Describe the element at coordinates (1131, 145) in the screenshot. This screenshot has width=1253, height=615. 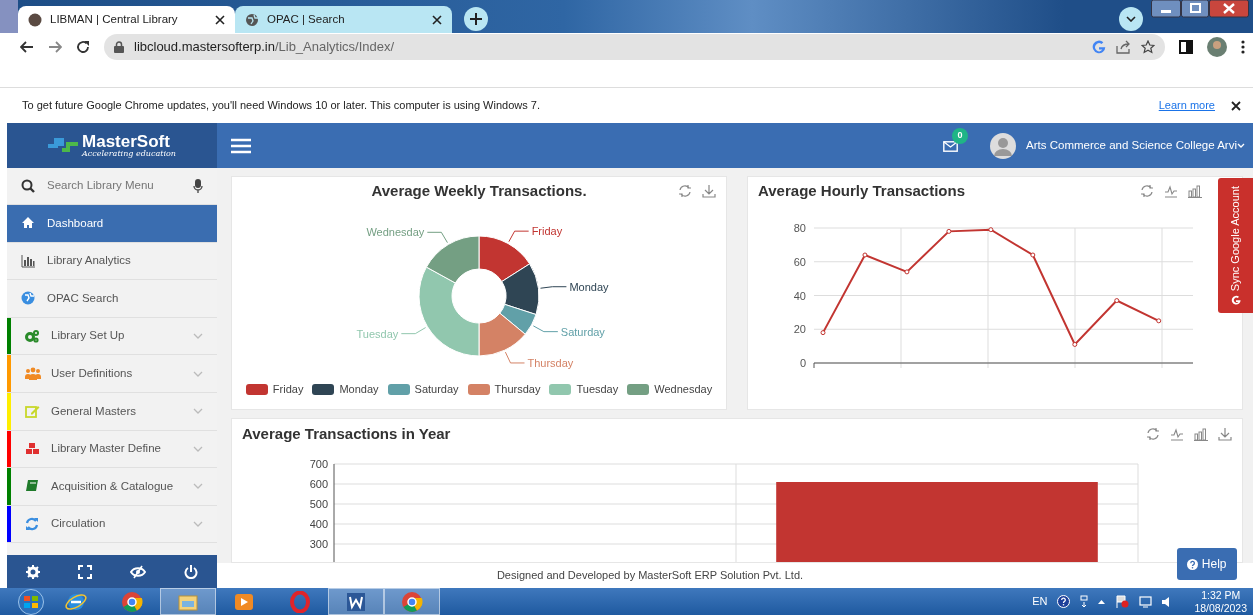
I see `user-name-menu: Arts Commerce and Science College Arvi` at that location.